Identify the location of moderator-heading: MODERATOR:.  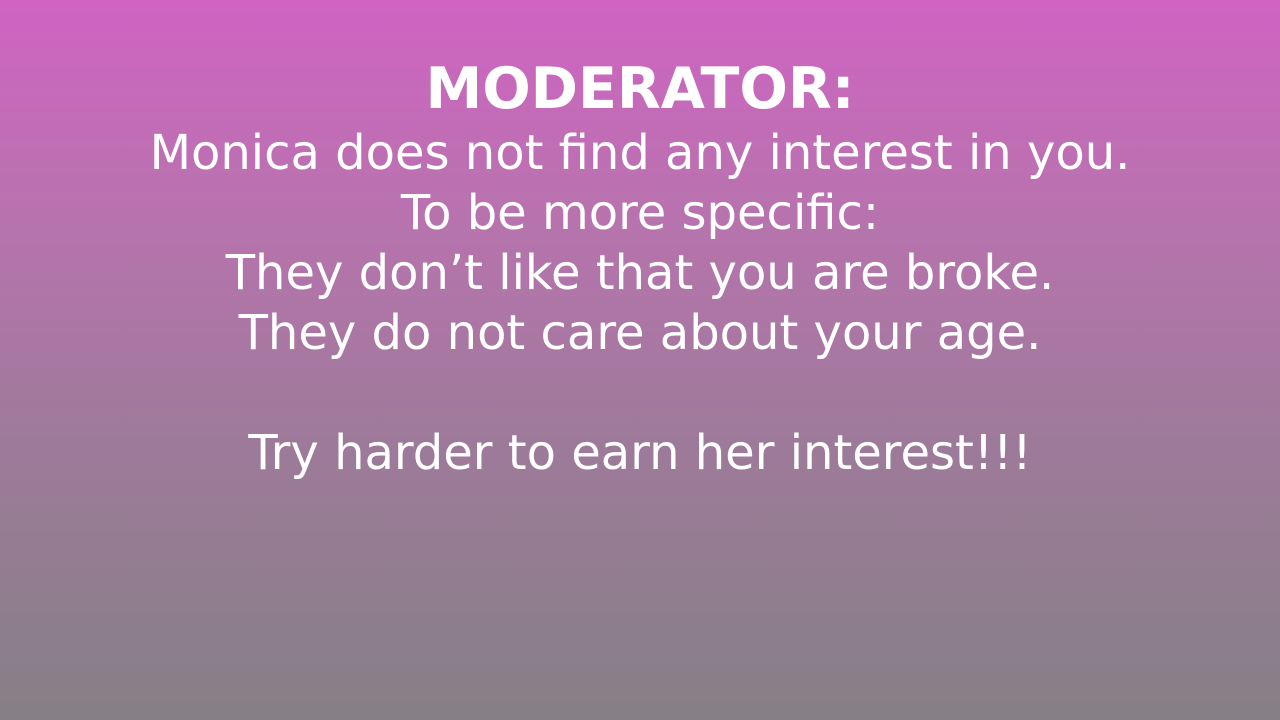
(640, 89).